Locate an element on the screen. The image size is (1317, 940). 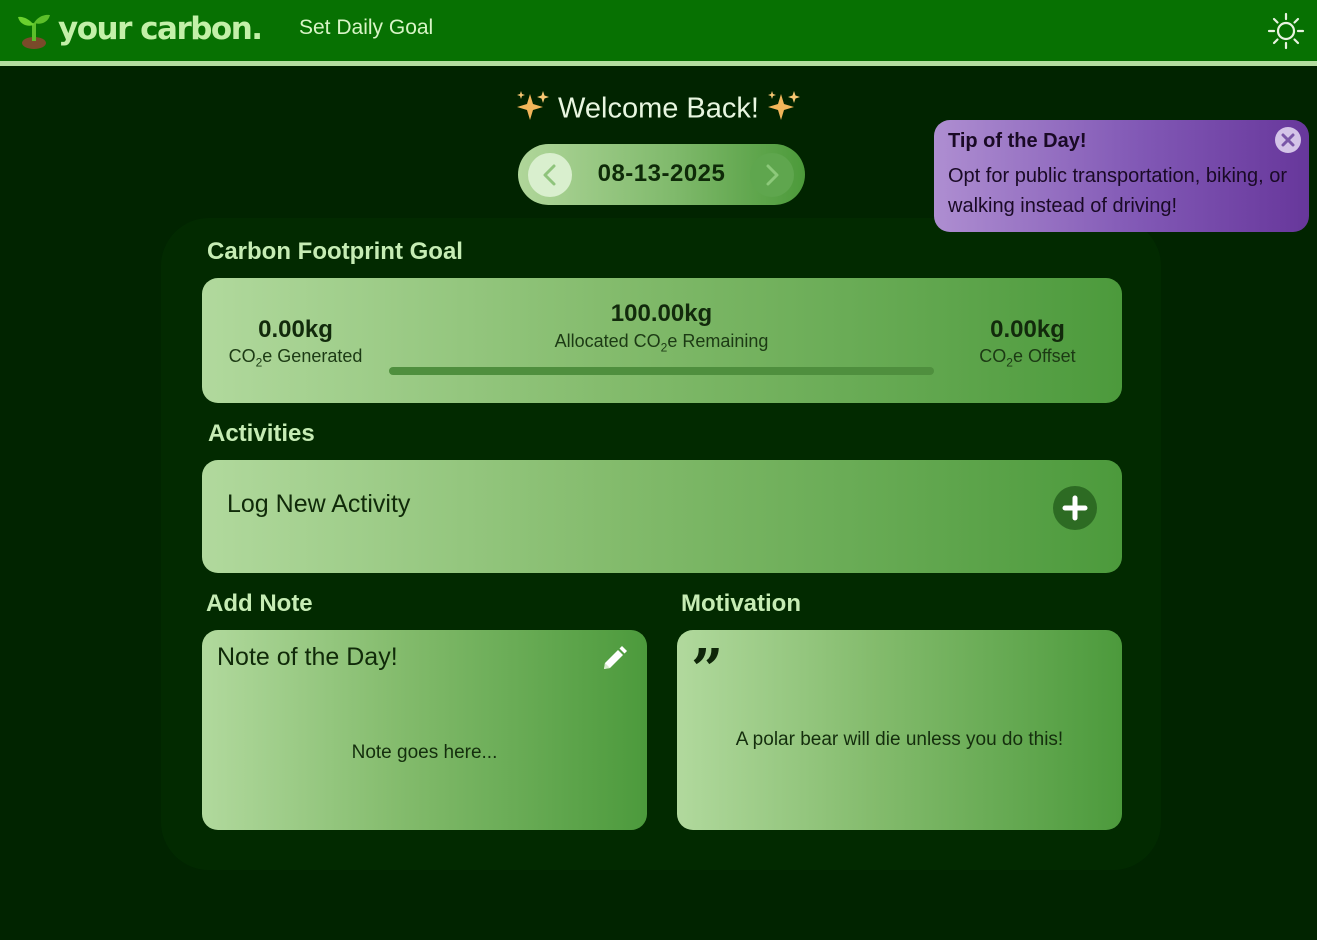
add-note-heading: Add Note is located at coordinates (259, 603).